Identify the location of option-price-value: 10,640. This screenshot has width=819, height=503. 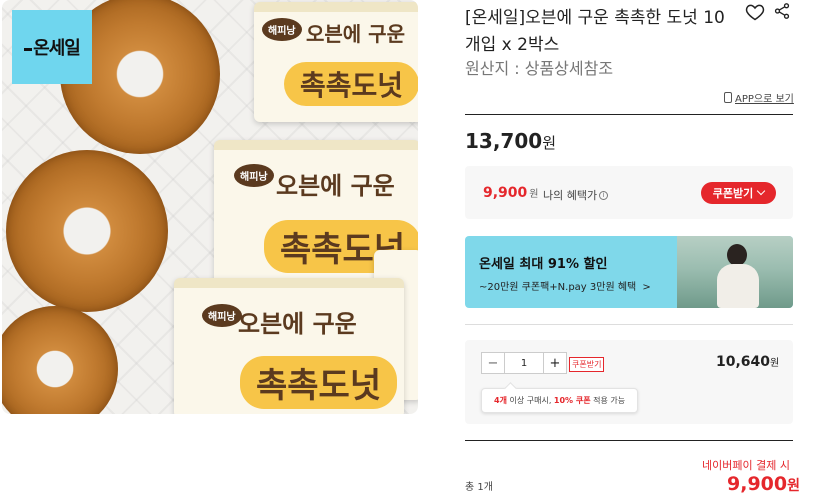
(743, 362).